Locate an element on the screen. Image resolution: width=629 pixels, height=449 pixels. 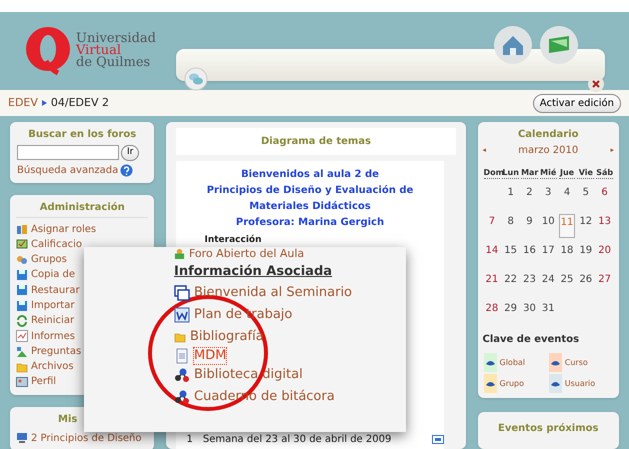
calendar-day: 26 is located at coordinates (586, 279).